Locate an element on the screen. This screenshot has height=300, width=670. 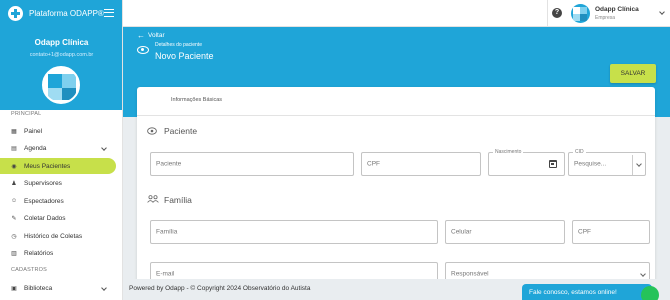
cpf-field: CPF is located at coordinates (421, 164).